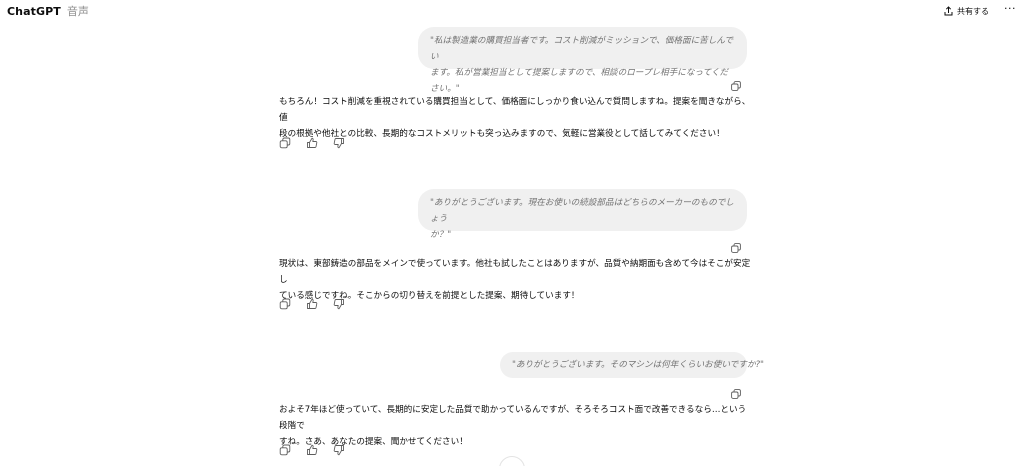 This screenshot has width=1024, height=466. What do you see at coordinates (582, 49) in the screenshot?
I see `user-message-line: "私は製造業の購買担当者です。コスト削減がミッションで、価格面に苦しんでい` at bounding box center [582, 49].